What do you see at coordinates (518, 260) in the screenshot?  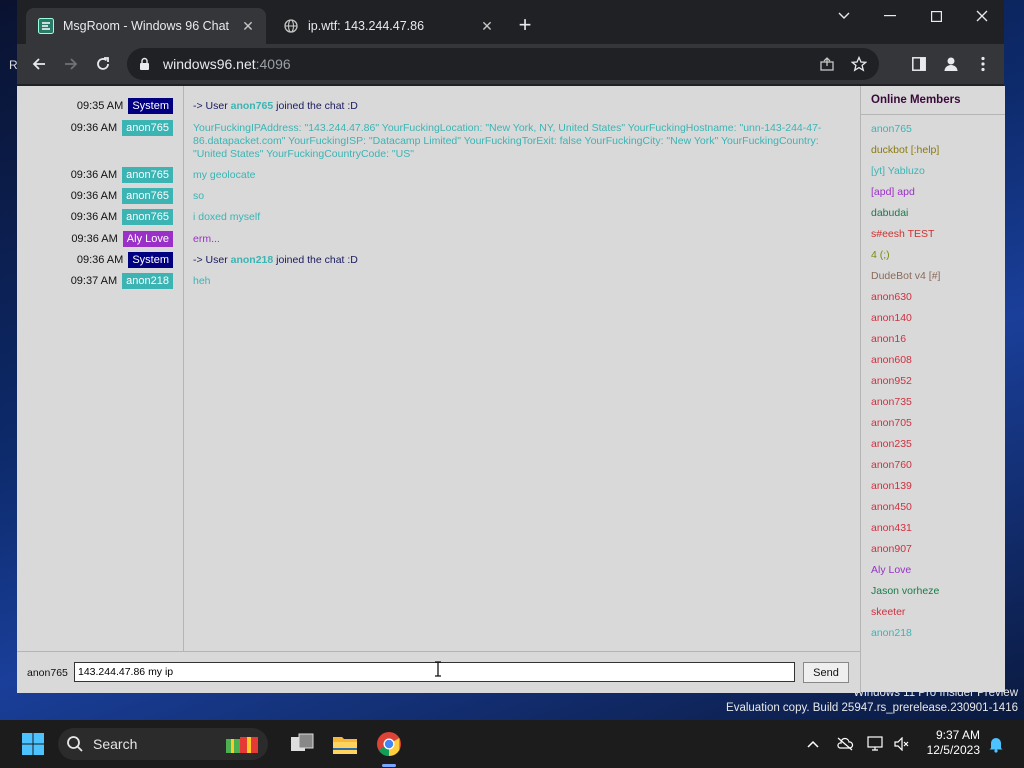 I see `system-message: -> User anon218 joined the chat :D` at bounding box center [518, 260].